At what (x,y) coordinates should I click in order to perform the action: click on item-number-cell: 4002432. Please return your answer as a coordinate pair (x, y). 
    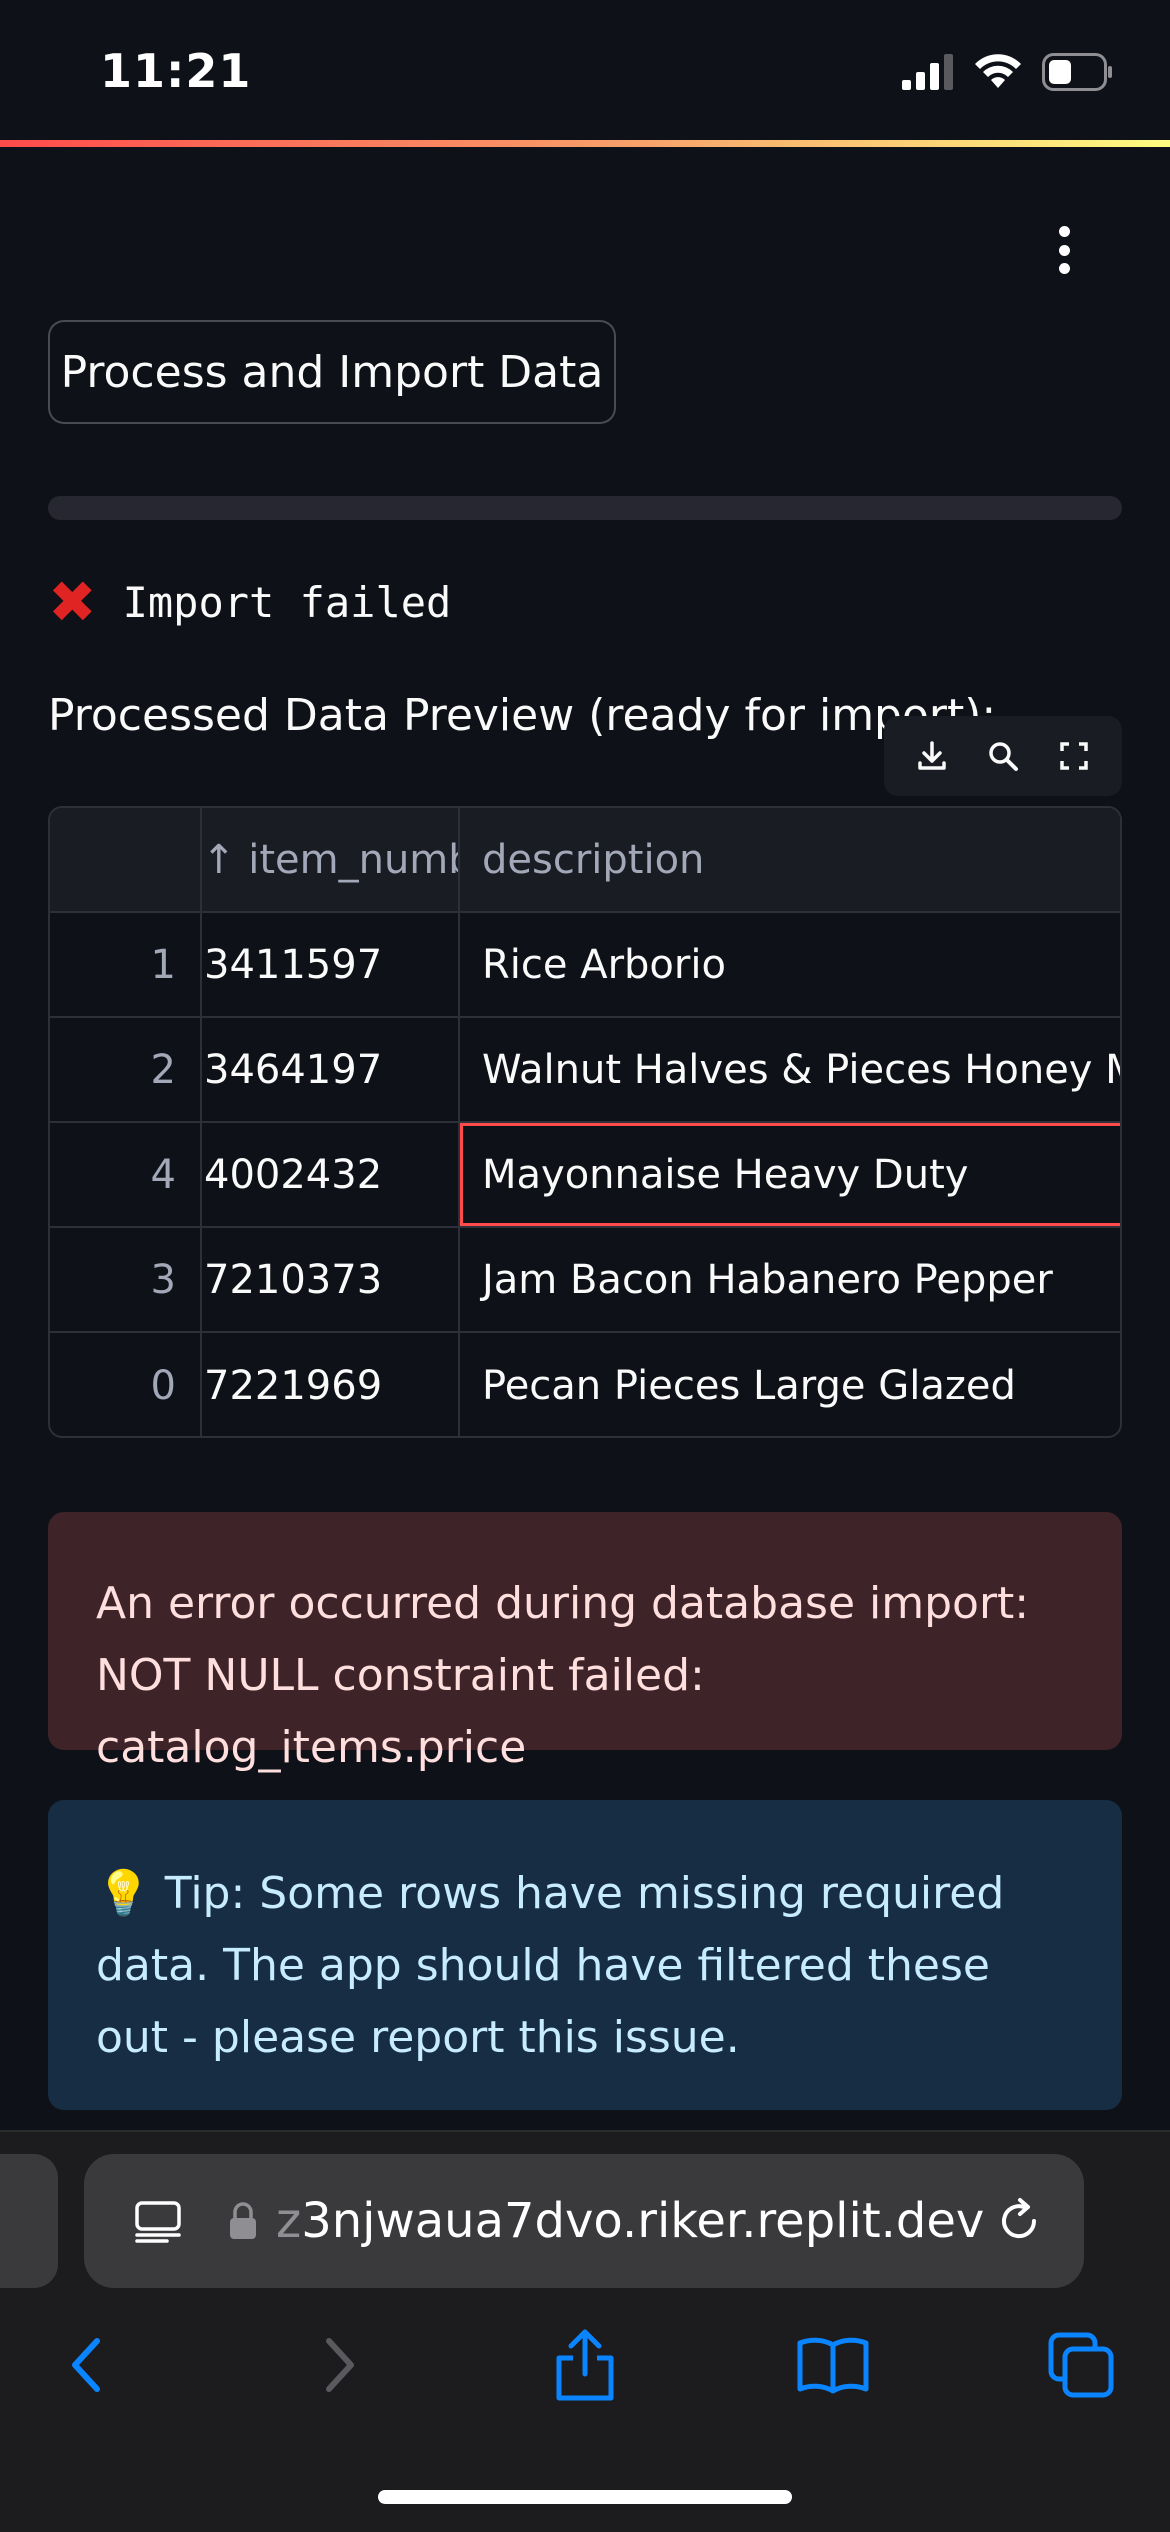
    Looking at the image, I should click on (331, 1174).